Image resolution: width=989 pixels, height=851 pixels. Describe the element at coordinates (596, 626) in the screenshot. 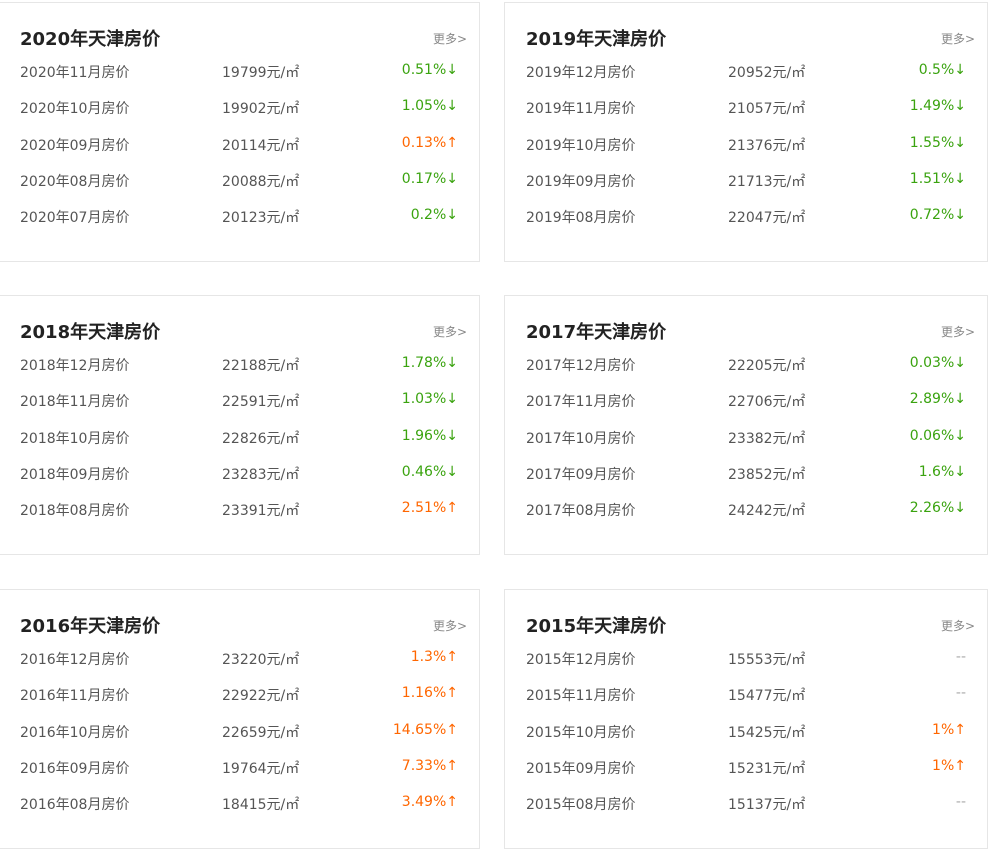

I see `card-title: 2015年天津房价` at that location.